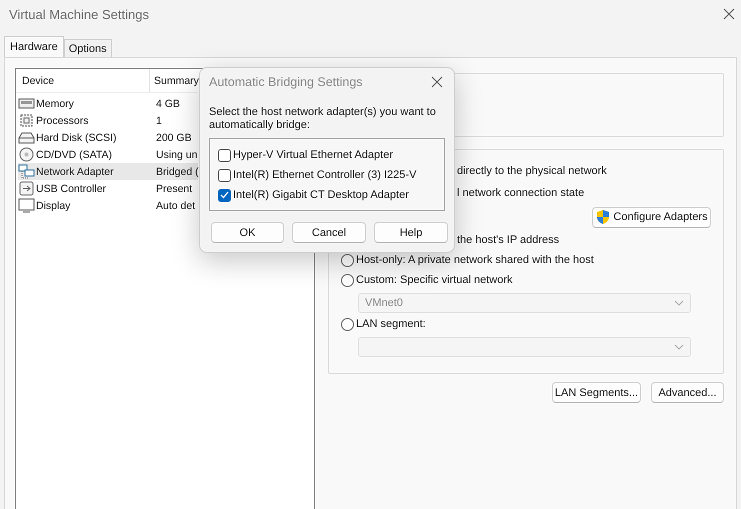 The width and height of the screenshot is (741, 509). I want to click on device-row: Memory 4 GB, so click(108, 103).